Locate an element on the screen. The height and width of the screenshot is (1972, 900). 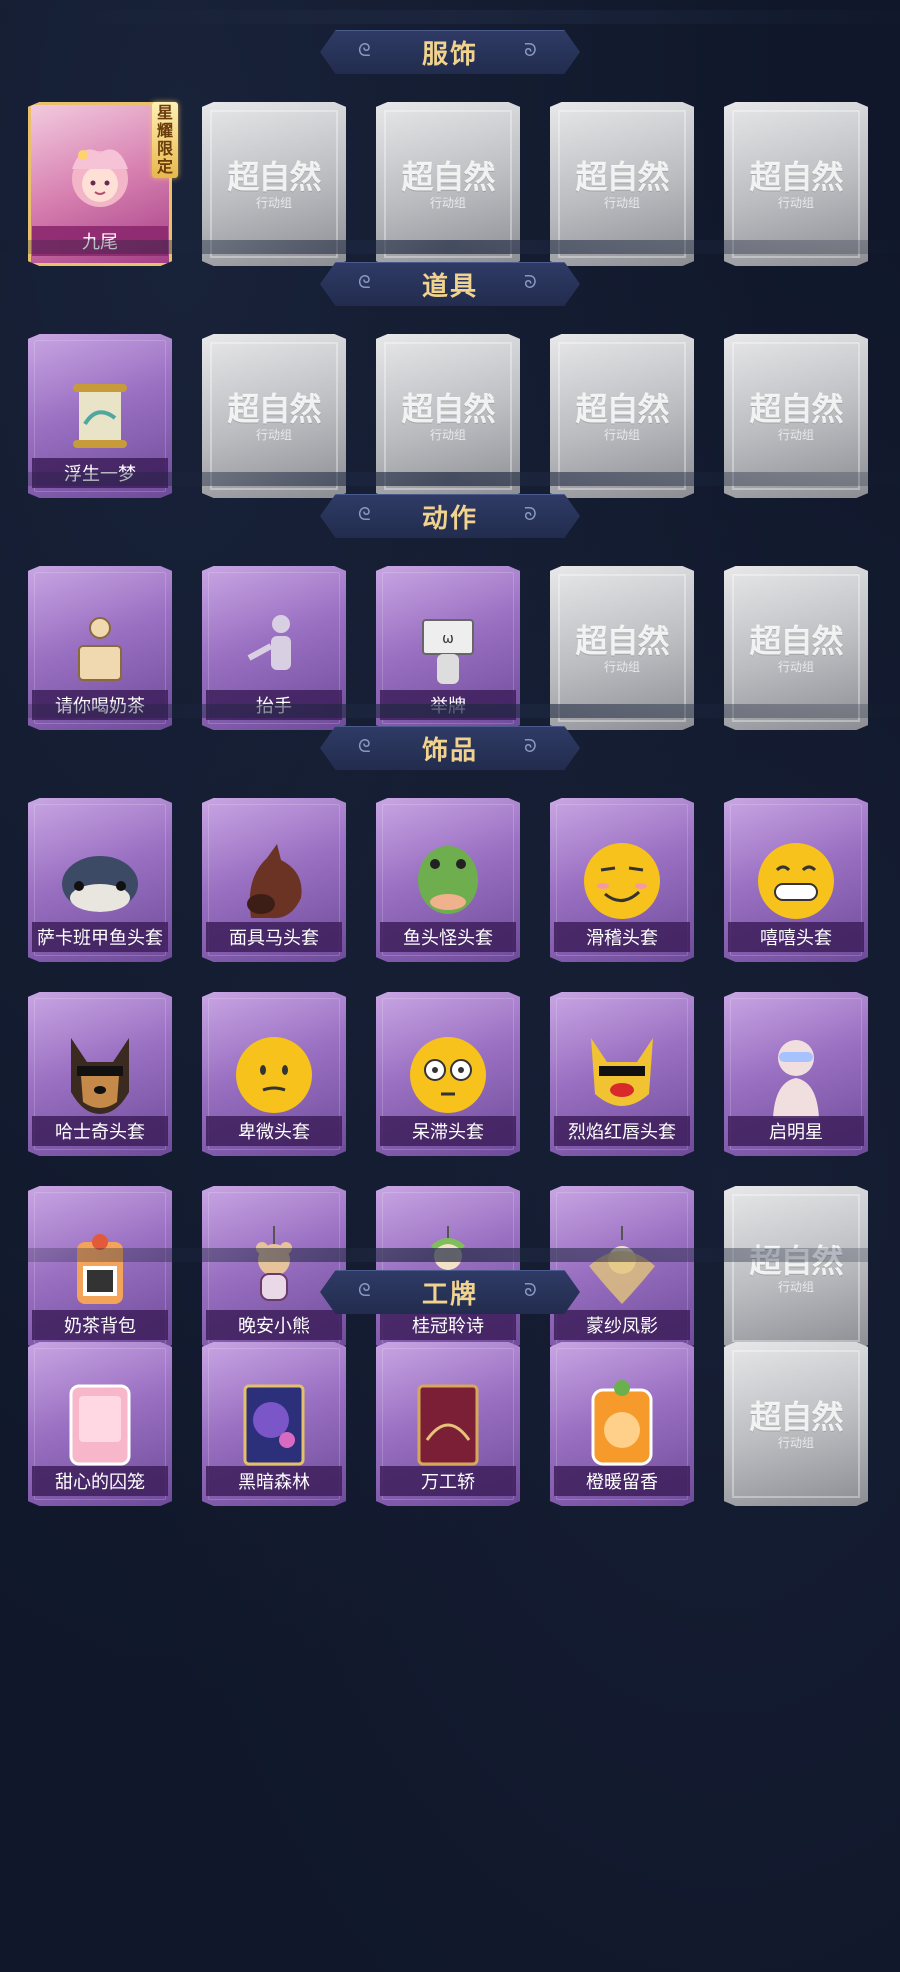
item-card: 哈士奇头套 is located at coordinates (100, 1074).